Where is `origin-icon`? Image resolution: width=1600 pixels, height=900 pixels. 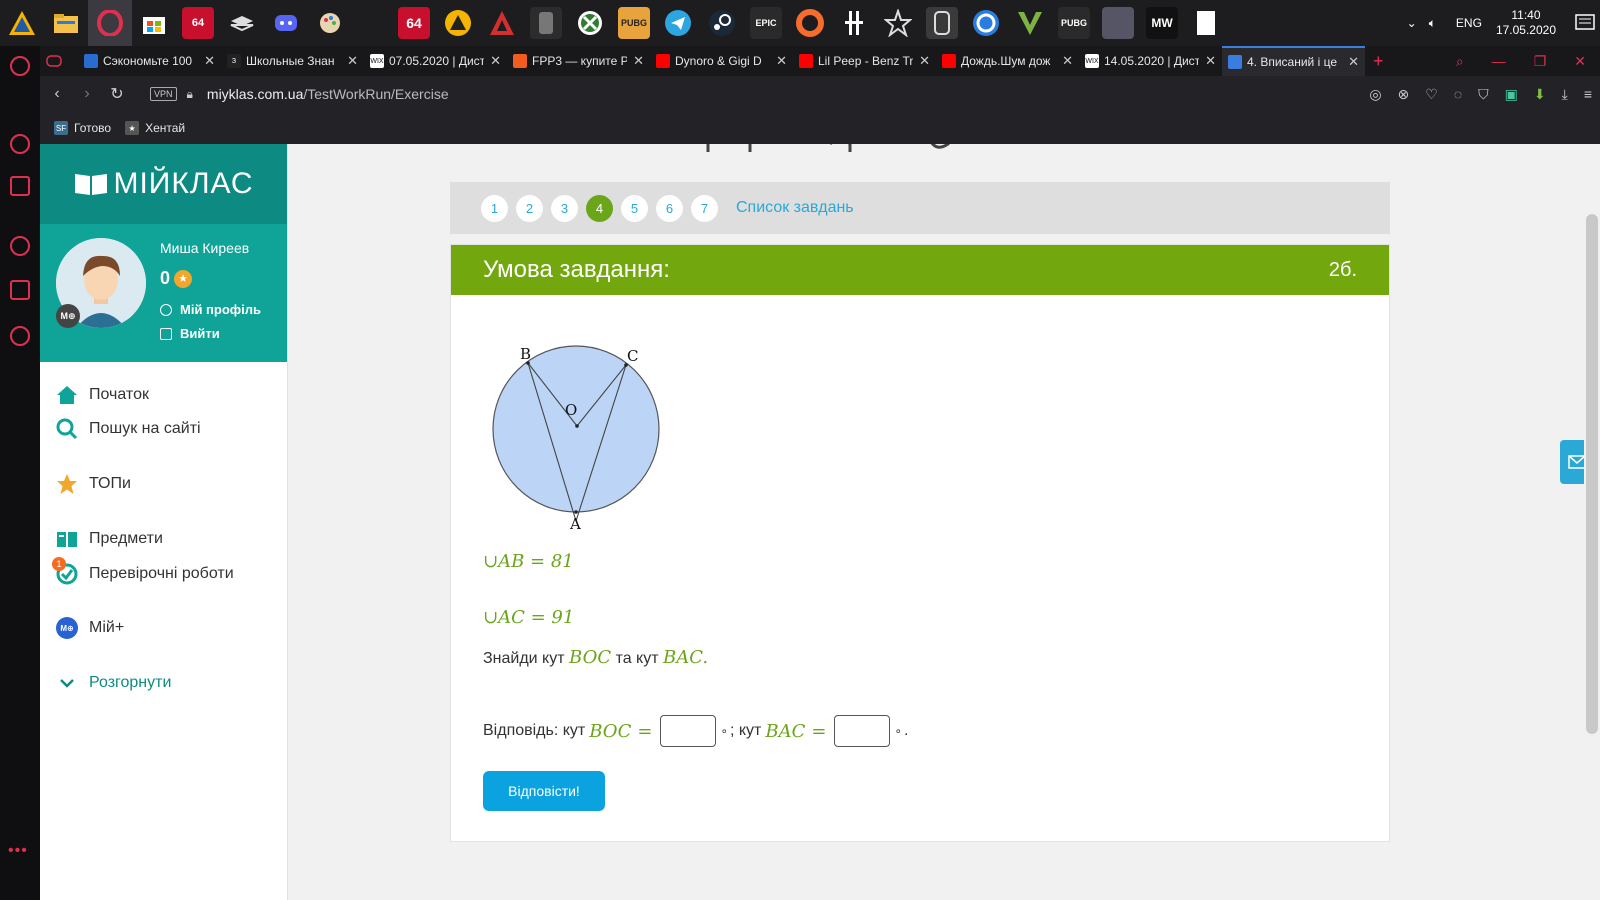 origin-icon is located at coordinates (810, 23).